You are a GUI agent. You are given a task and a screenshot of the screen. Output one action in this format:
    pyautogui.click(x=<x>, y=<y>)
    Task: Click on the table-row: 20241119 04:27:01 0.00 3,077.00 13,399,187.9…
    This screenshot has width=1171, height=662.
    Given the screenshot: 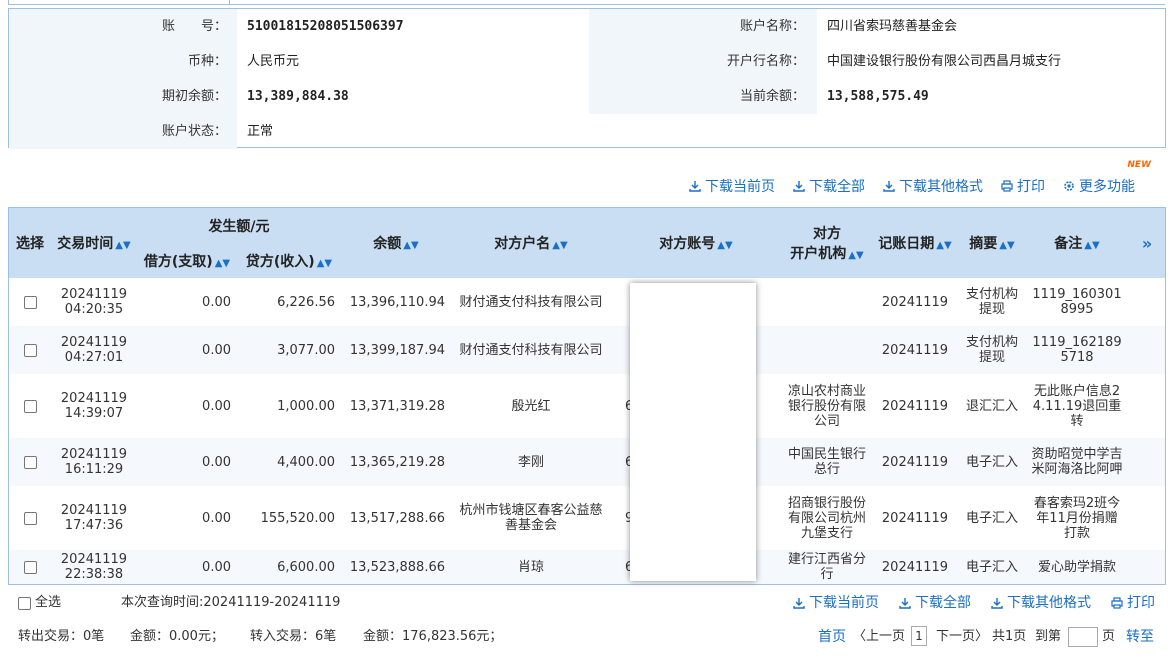 What is the action you would take?
    pyautogui.click(x=587, y=350)
    